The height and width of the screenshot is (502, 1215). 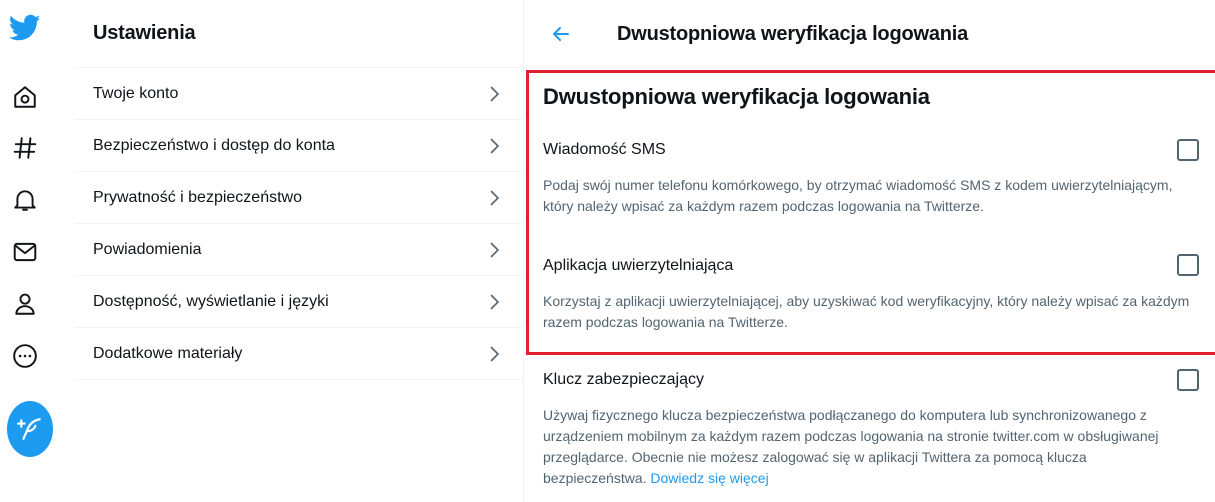 I want to click on twitter-logo-icon, so click(x=25, y=28).